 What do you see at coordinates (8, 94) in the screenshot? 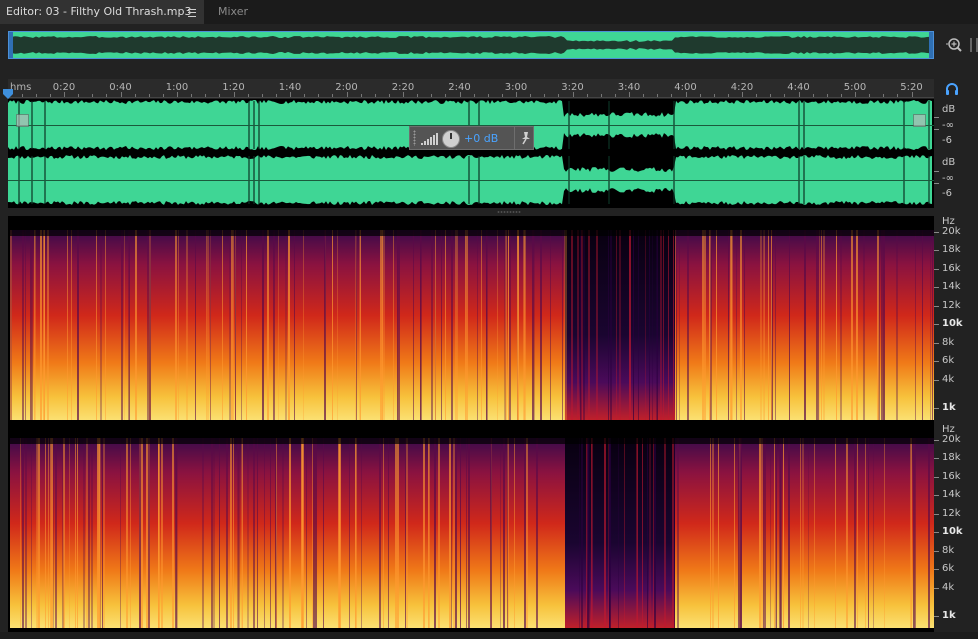
I see `playhead-icon` at bounding box center [8, 94].